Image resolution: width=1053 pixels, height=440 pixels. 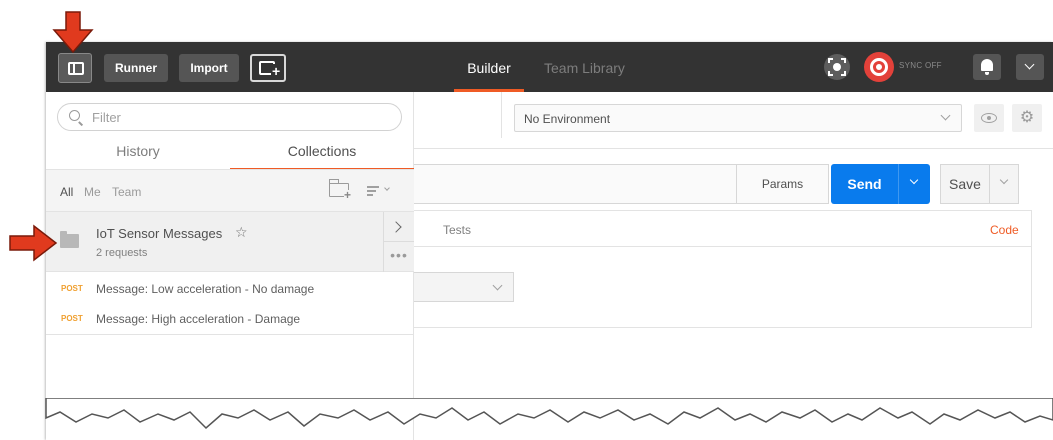 What do you see at coordinates (73, 32) in the screenshot?
I see `red-arrow-down` at bounding box center [73, 32].